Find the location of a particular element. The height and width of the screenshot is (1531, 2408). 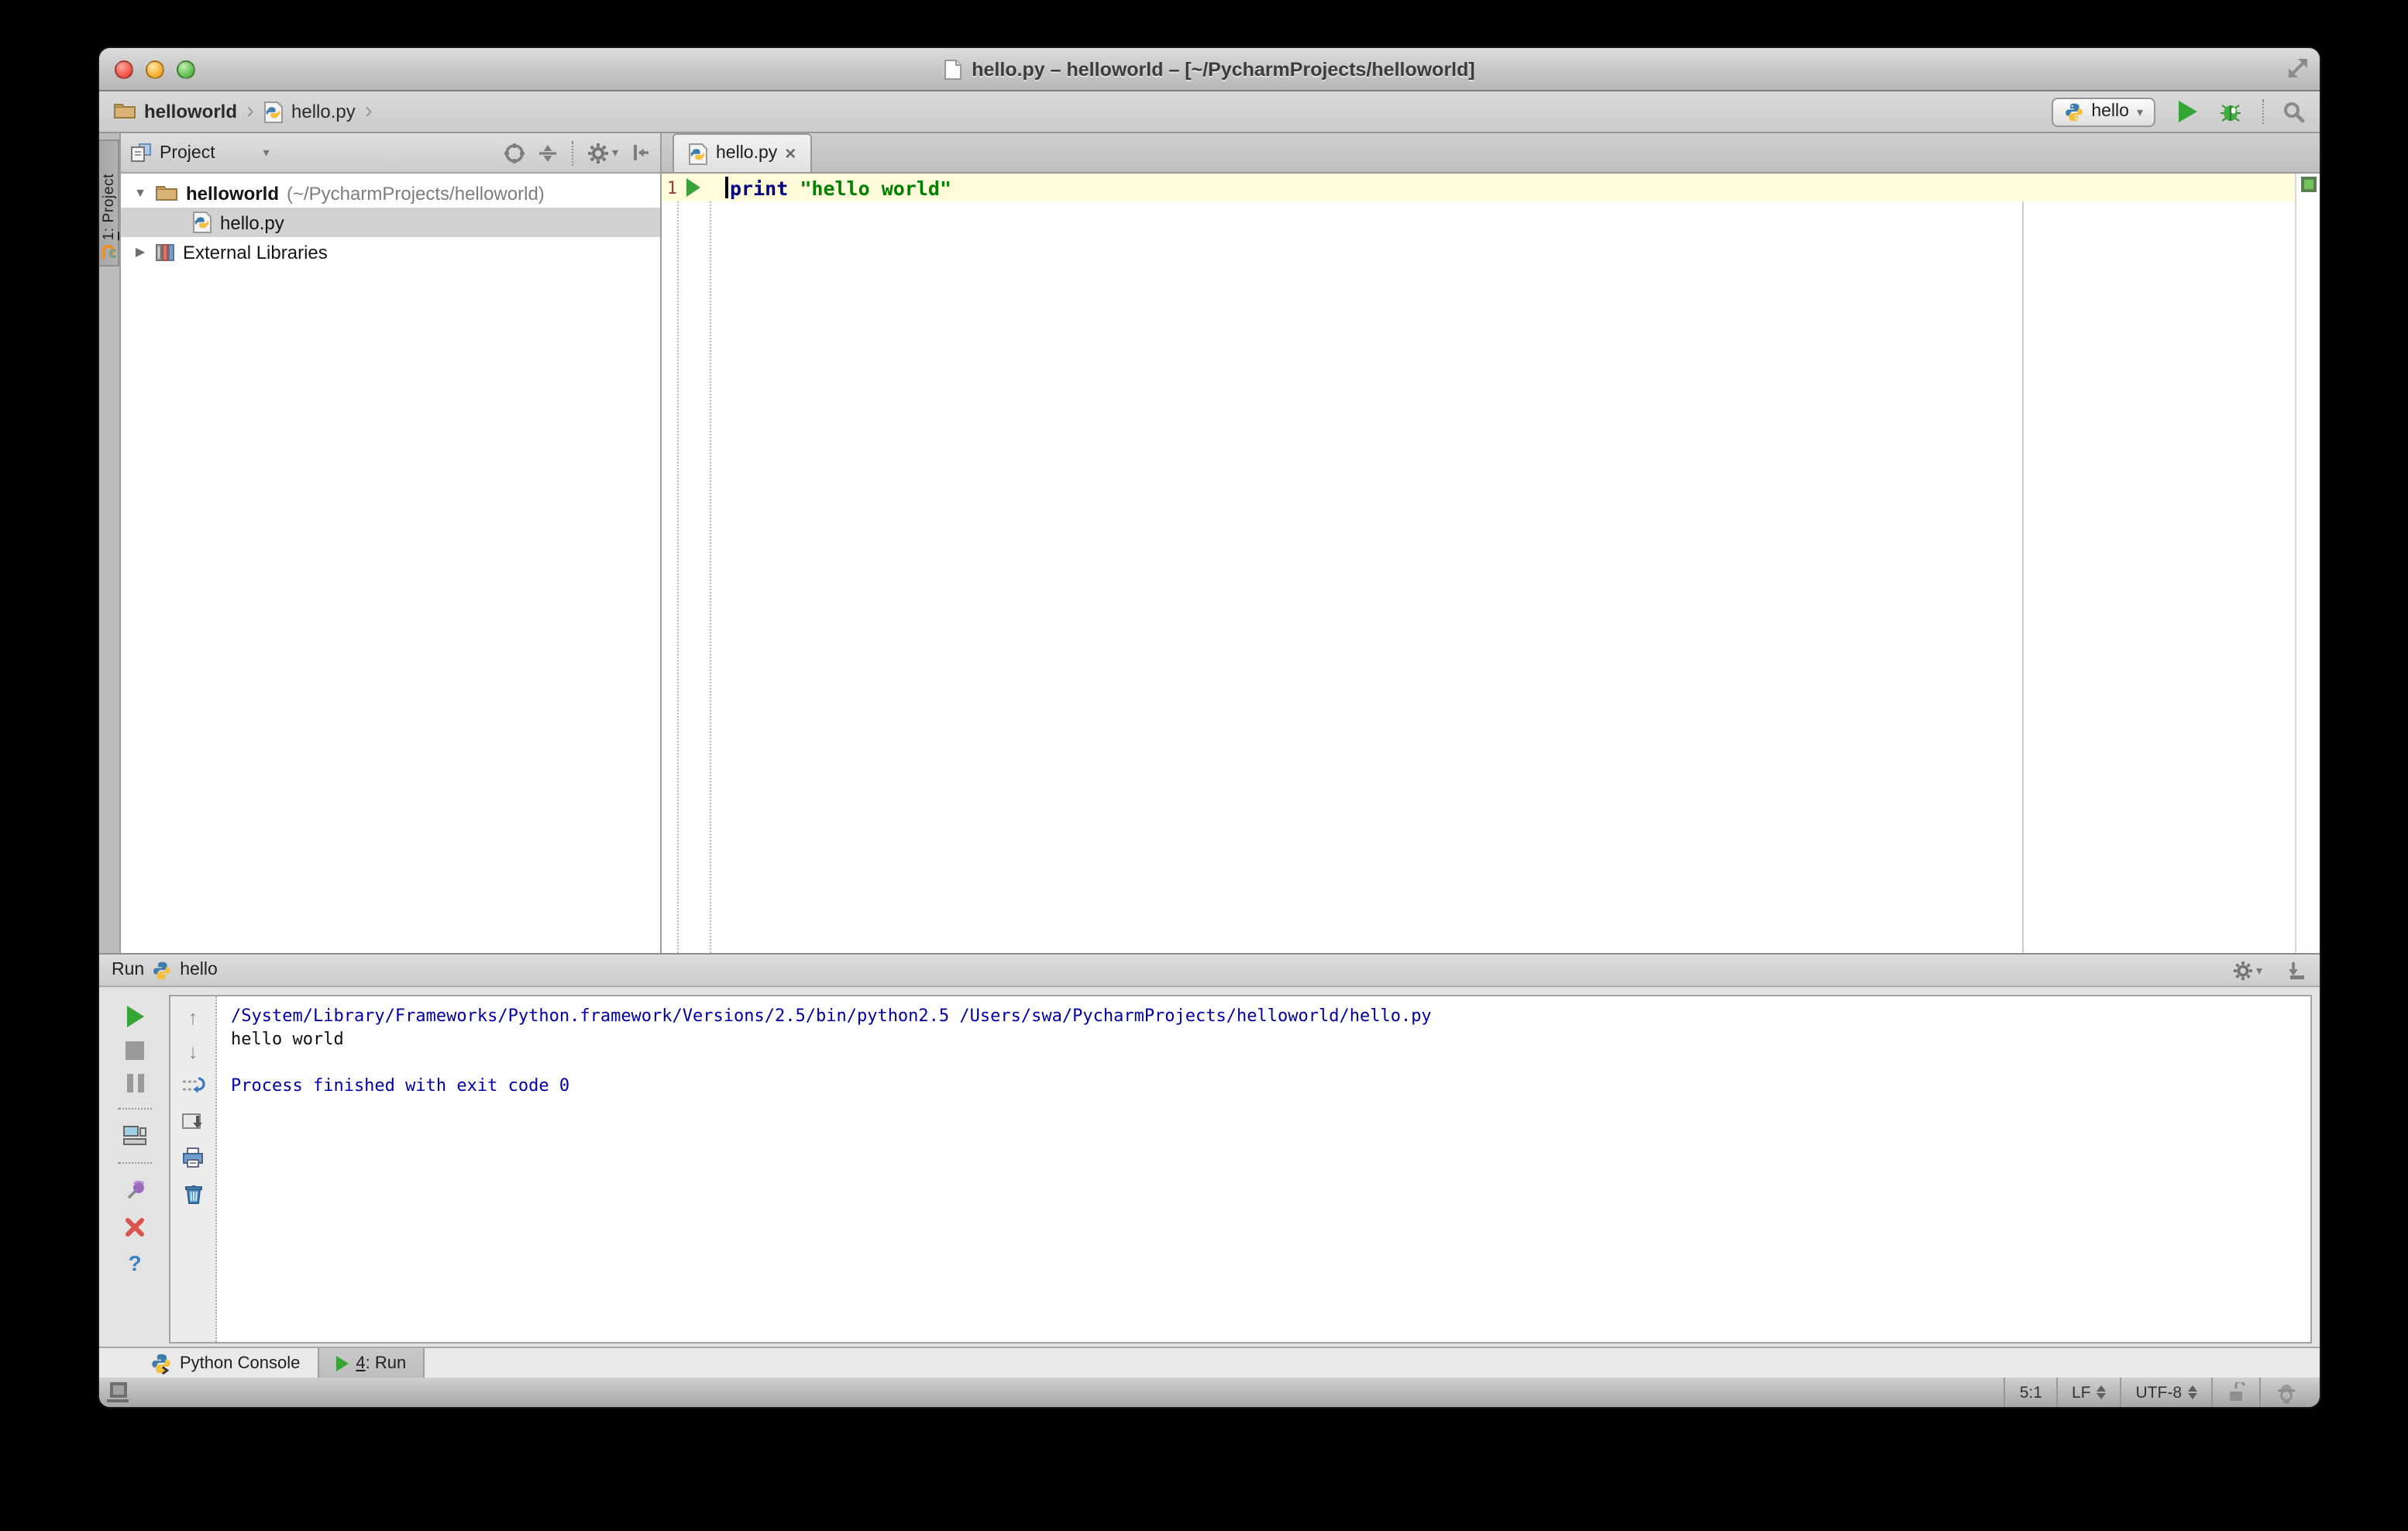

pin-tab-icon is located at coordinates (134, 1190).